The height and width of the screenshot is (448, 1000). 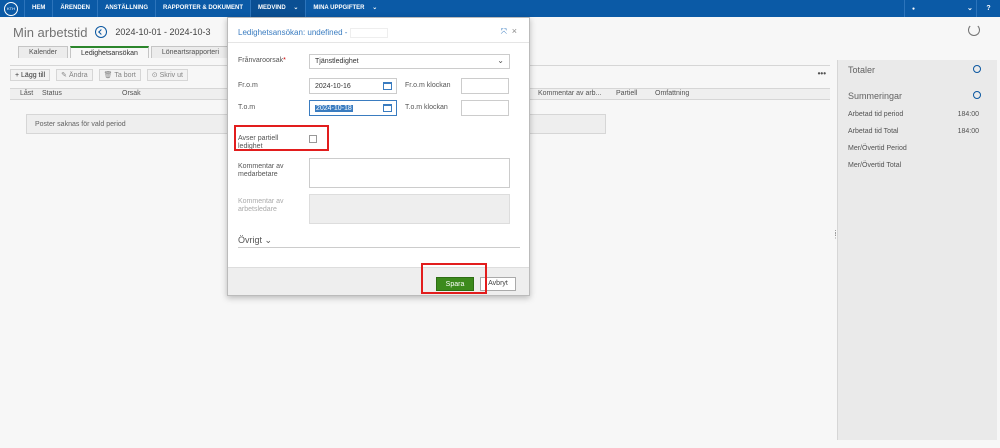 I want to click on cause-label: Frånvaroorsak*, so click(x=262, y=61).